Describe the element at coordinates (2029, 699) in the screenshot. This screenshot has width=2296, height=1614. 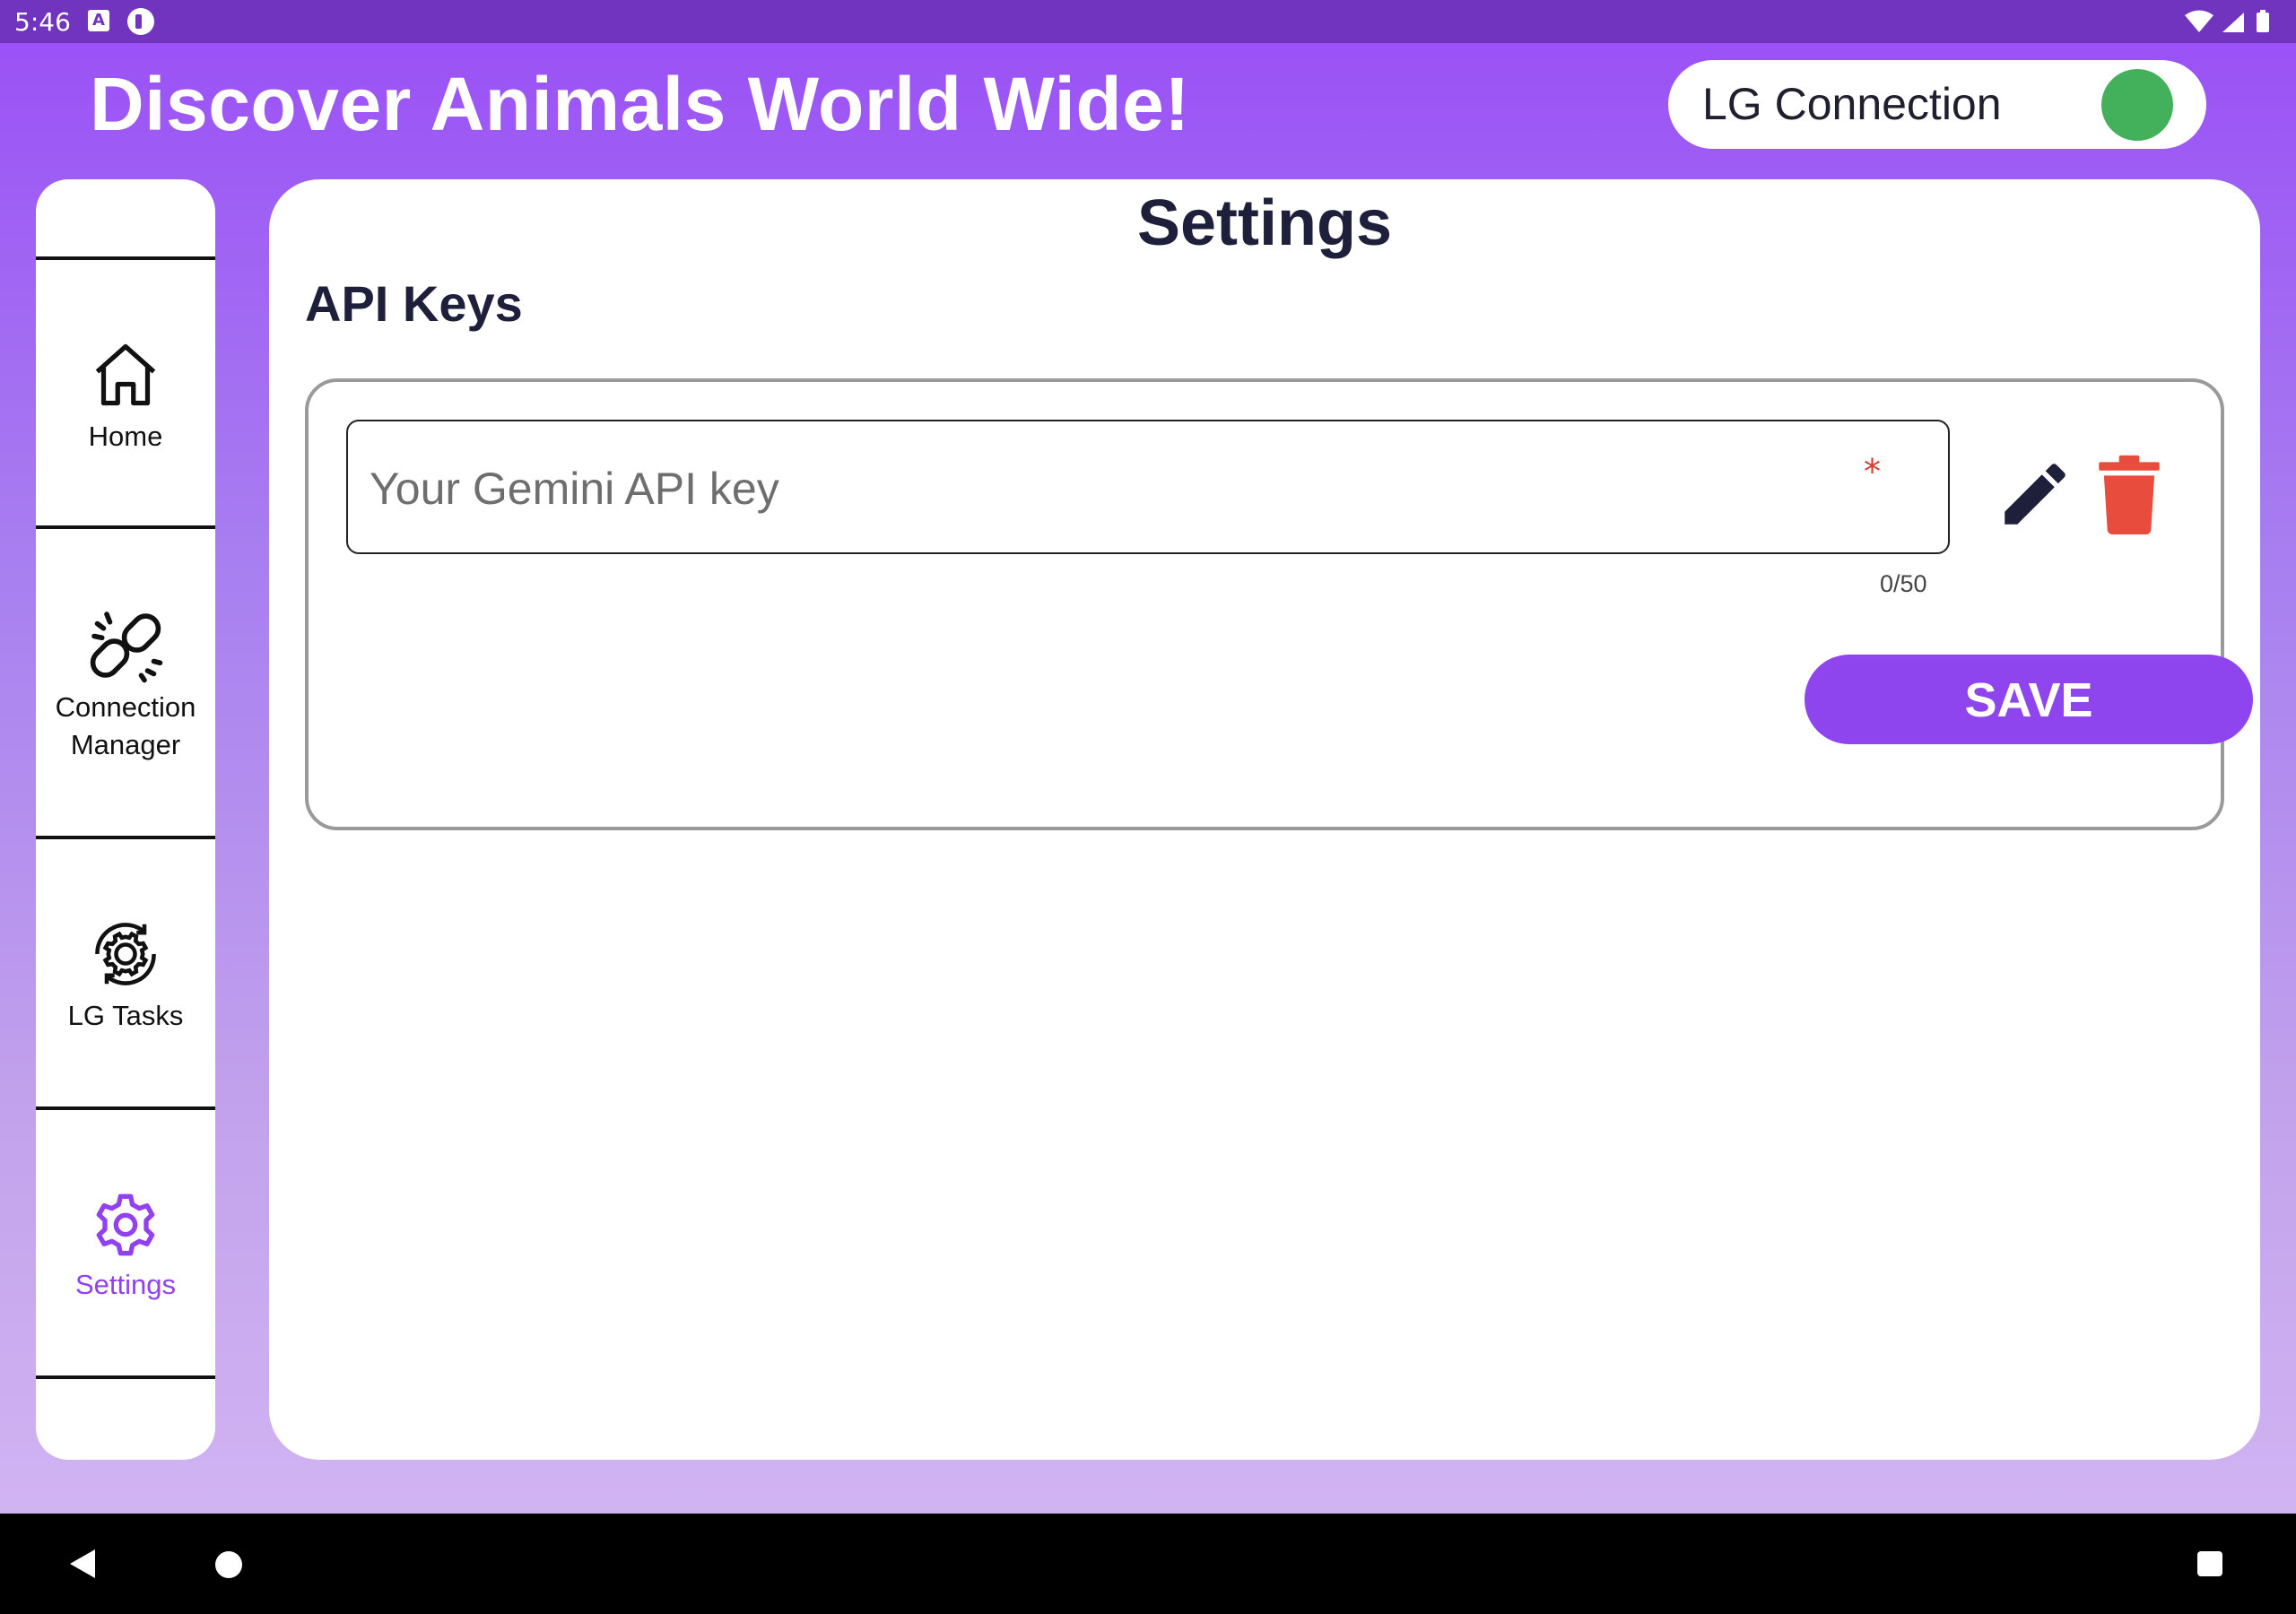
I see `save-button: SAVE` at that location.